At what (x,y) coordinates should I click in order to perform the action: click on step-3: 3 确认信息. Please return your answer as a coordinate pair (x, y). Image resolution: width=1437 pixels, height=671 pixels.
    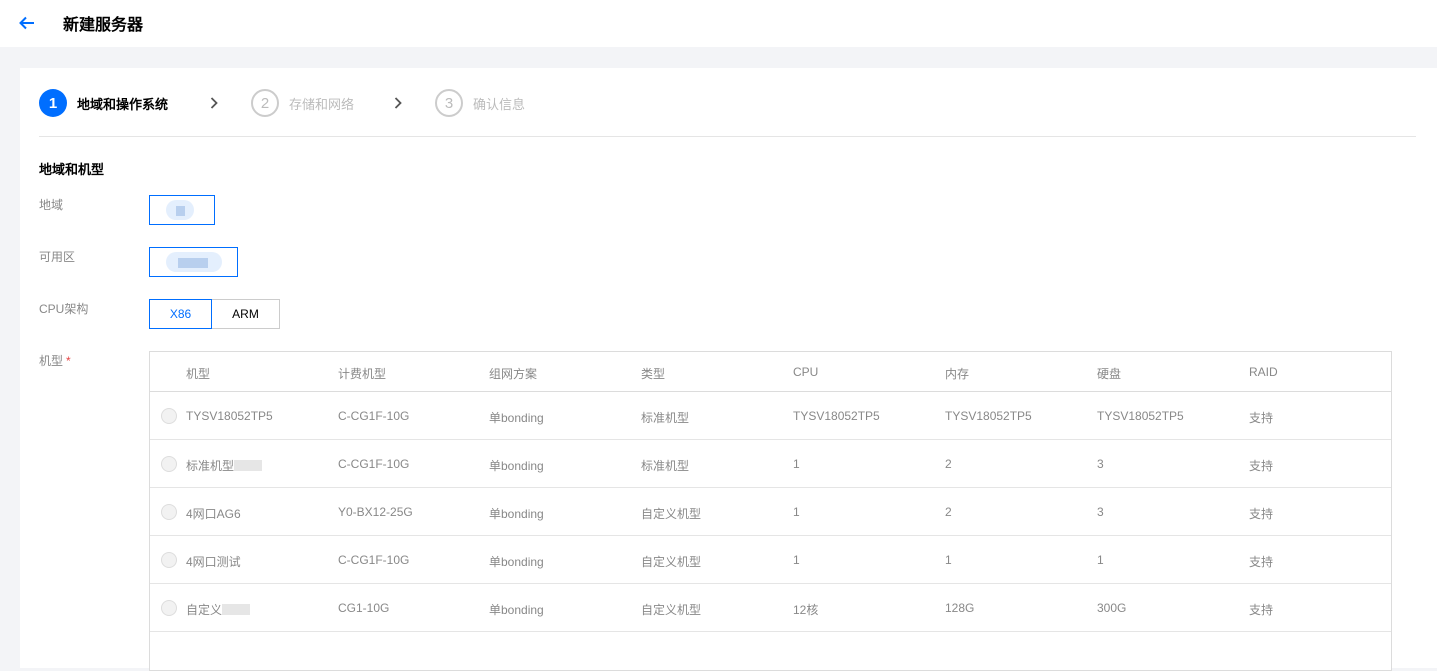
    Looking at the image, I should click on (480, 103).